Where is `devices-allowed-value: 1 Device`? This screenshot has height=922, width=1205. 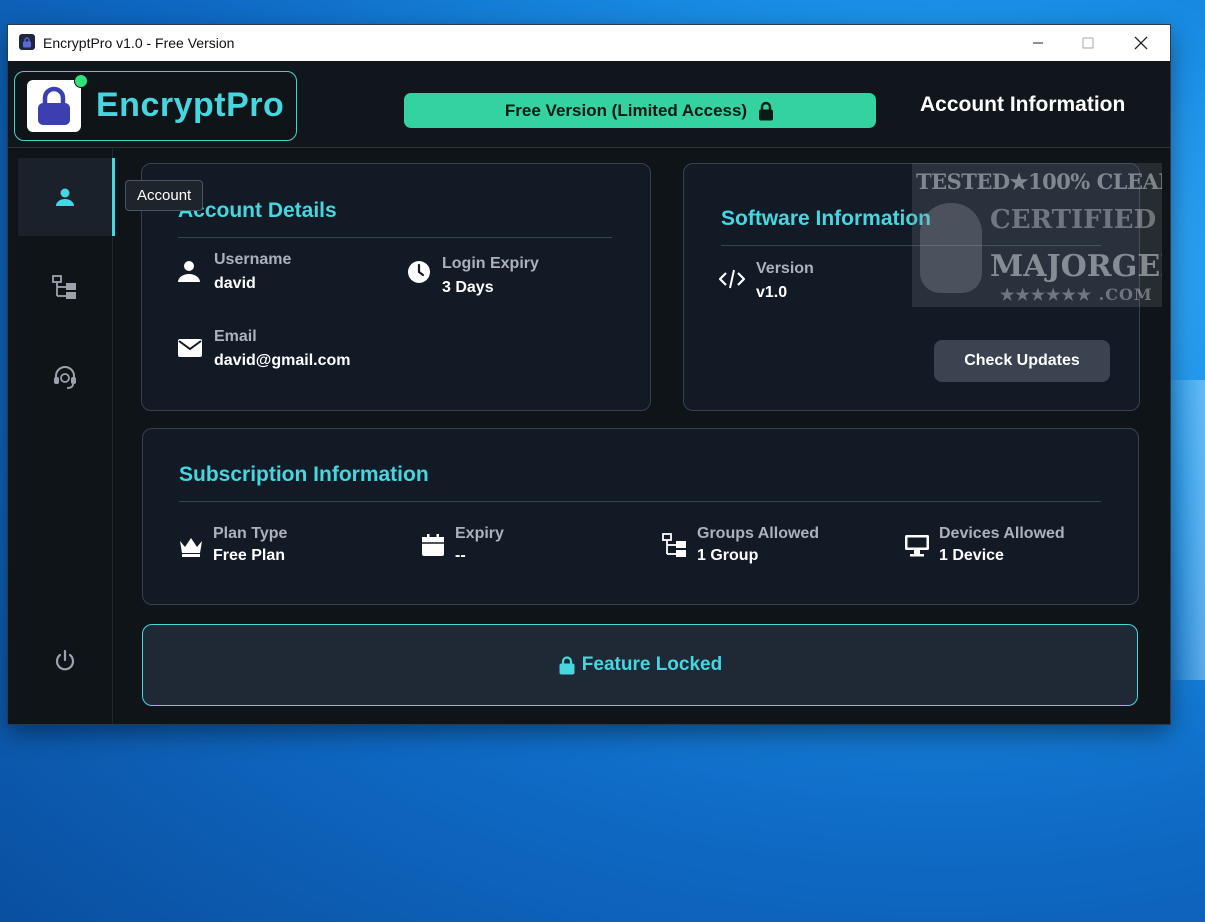
devices-allowed-value: 1 Device is located at coordinates (971, 555).